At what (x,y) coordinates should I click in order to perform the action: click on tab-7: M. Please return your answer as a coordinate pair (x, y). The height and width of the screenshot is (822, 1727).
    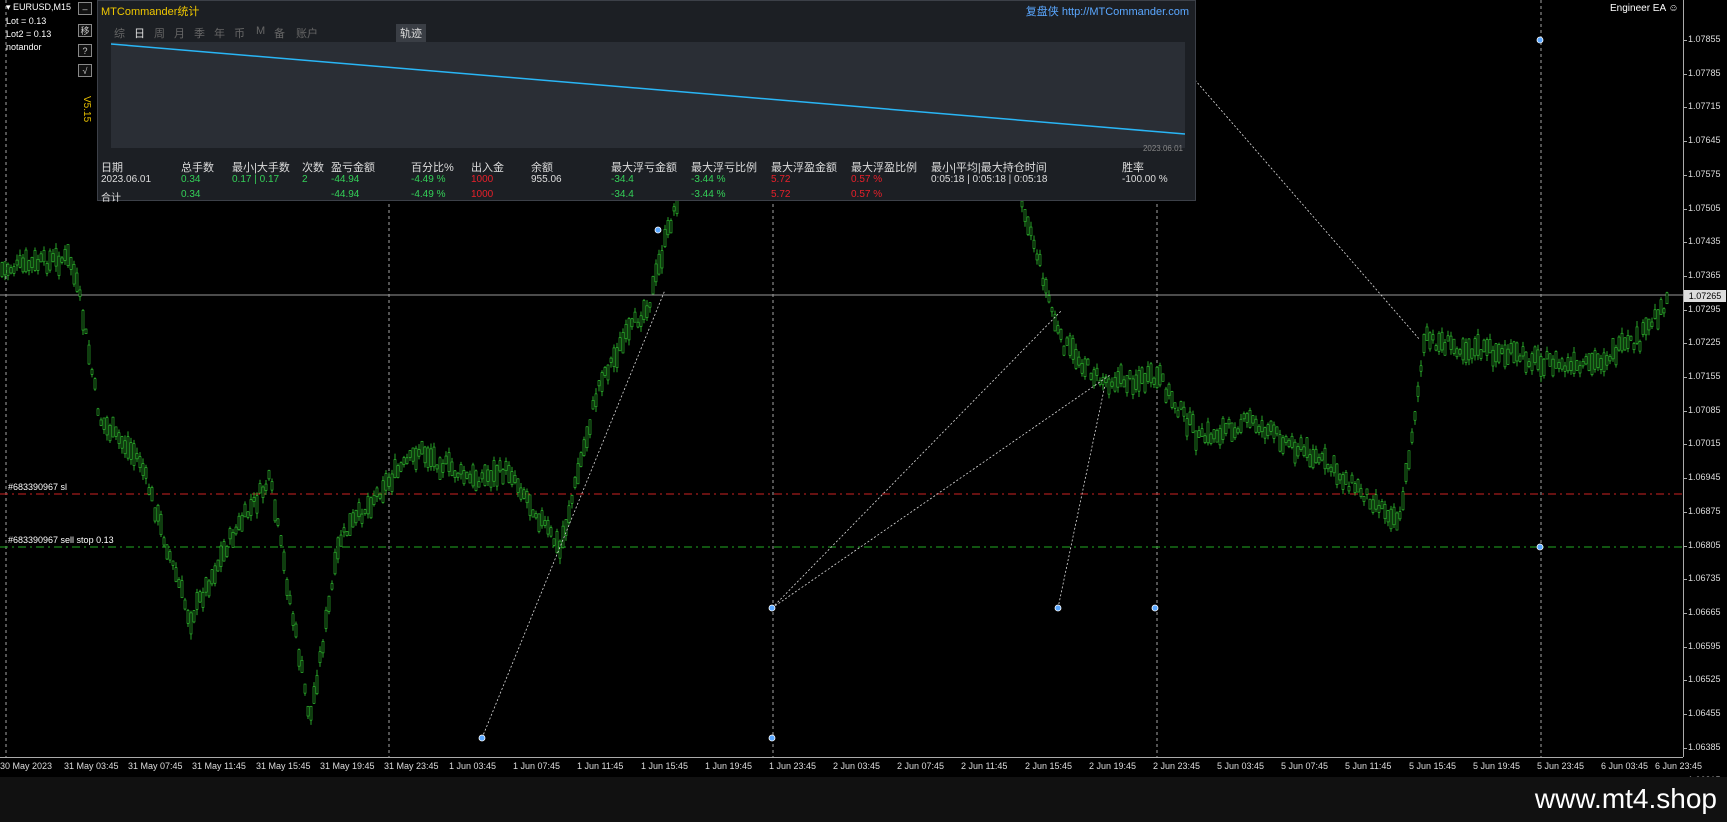
    Looking at the image, I should click on (260, 31).